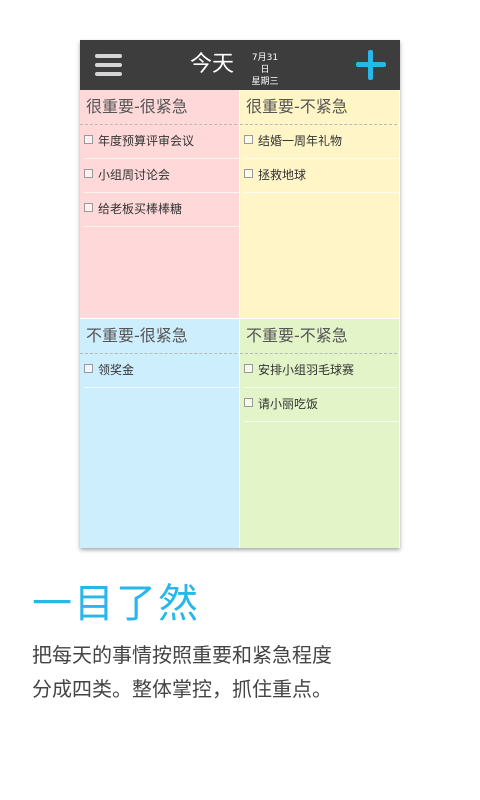 Image resolution: width=480 pixels, height=800 pixels. I want to click on quadrant-title: 很重要-不紧急, so click(318, 107).